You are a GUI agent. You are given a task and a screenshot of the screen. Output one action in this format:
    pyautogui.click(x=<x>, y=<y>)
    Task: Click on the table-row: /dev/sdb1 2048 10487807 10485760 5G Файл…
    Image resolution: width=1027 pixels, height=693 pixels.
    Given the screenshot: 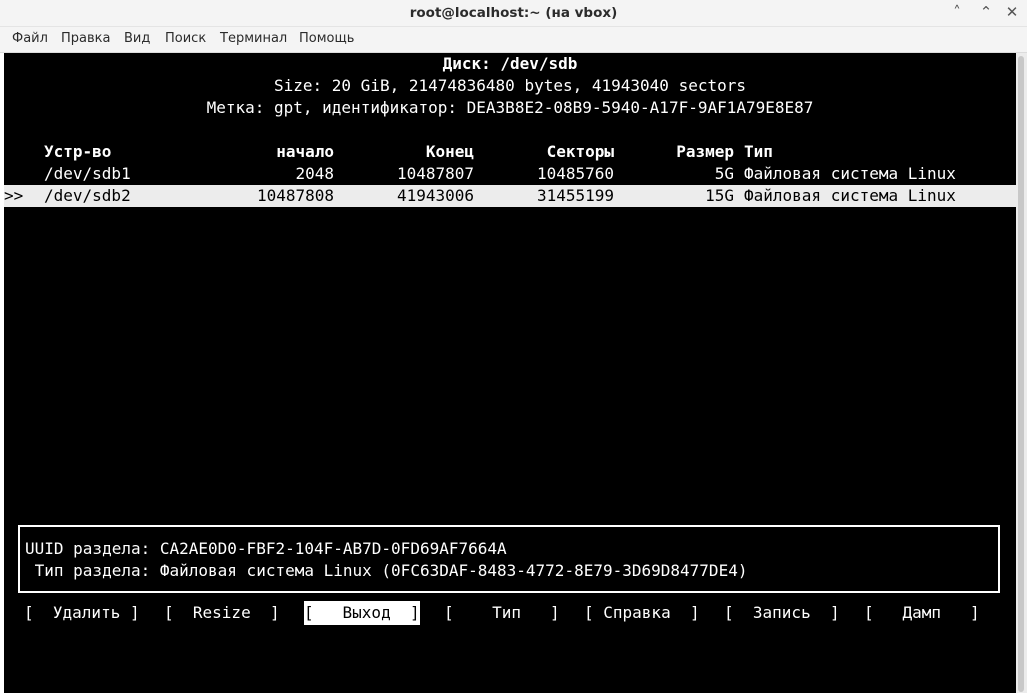 What is the action you would take?
    pyautogui.click(x=510, y=174)
    